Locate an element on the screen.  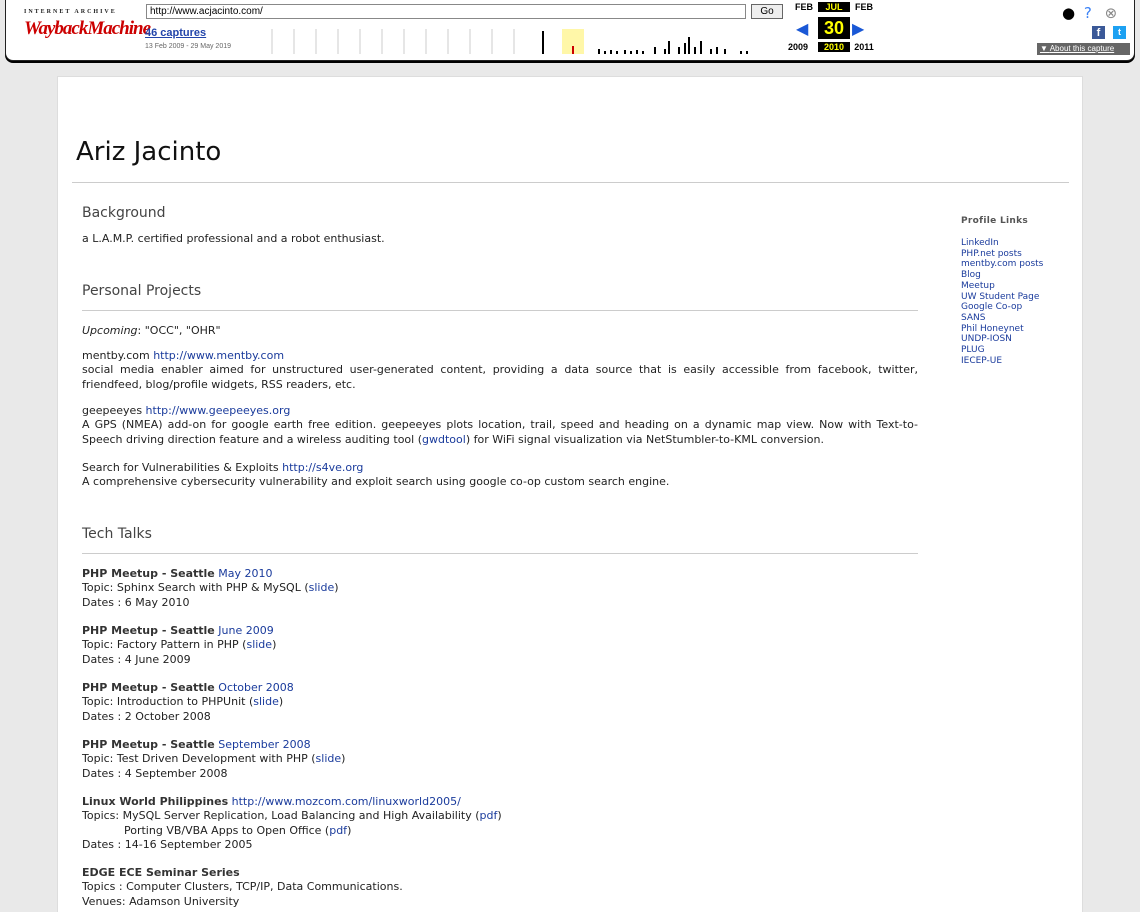
talk-url-link: http://www.mozcom.com/linuxworld2005/ is located at coordinates (346, 801).